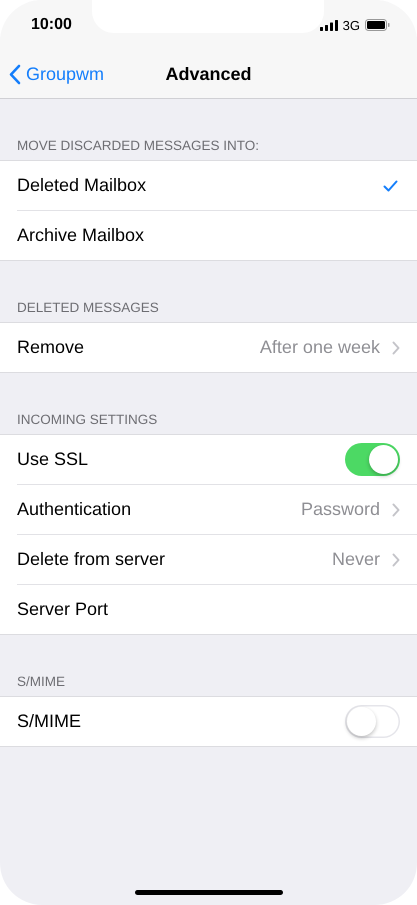 Image resolution: width=417 pixels, height=905 pixels. What do you see at coordinates (49, 721) in the screenshot?
I see `row-label: S/MIME` at bounding box center [49, 721].